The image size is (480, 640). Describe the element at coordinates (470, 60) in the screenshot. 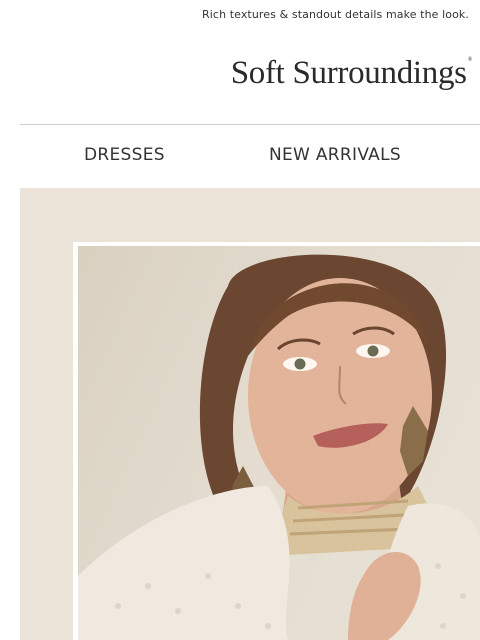

I see `trademark-symbol: ®` at that location.